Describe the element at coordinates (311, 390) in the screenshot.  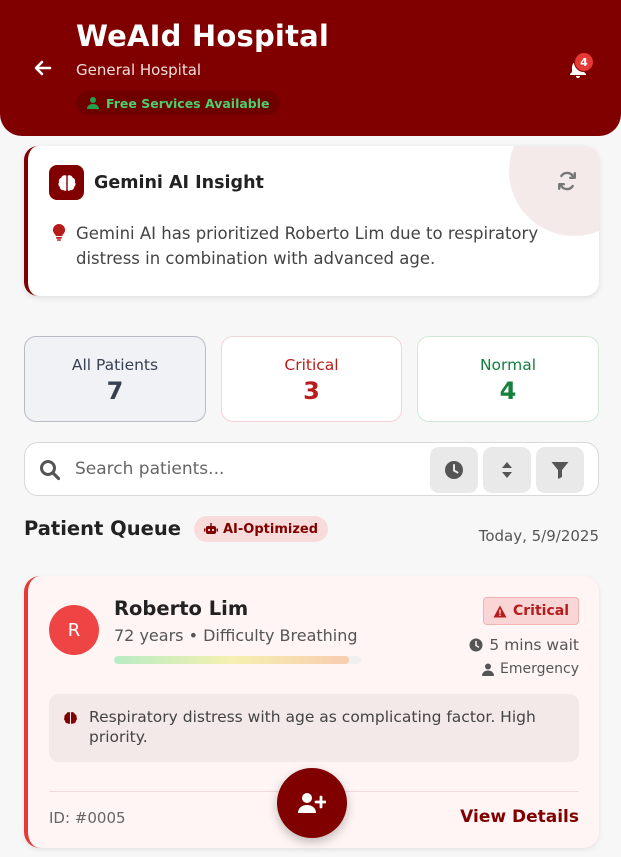
I see `stat-value: 3` at that location.